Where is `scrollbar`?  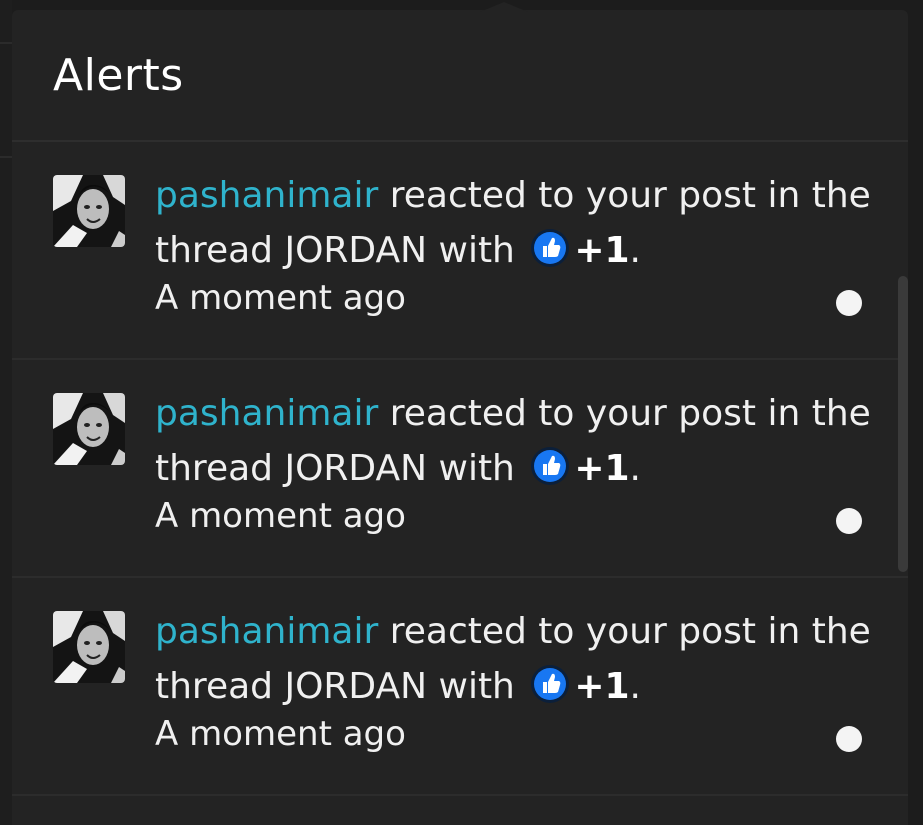 scrollbar is located at coordinates (903, 424).